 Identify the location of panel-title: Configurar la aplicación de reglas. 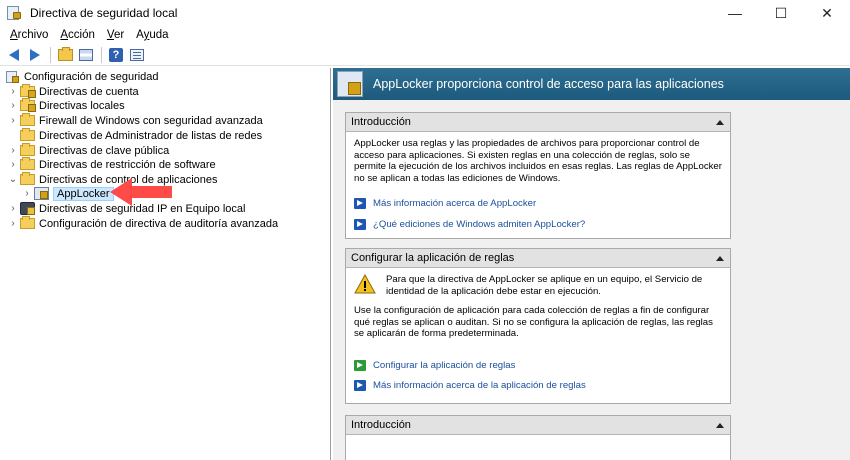
(433, 258).